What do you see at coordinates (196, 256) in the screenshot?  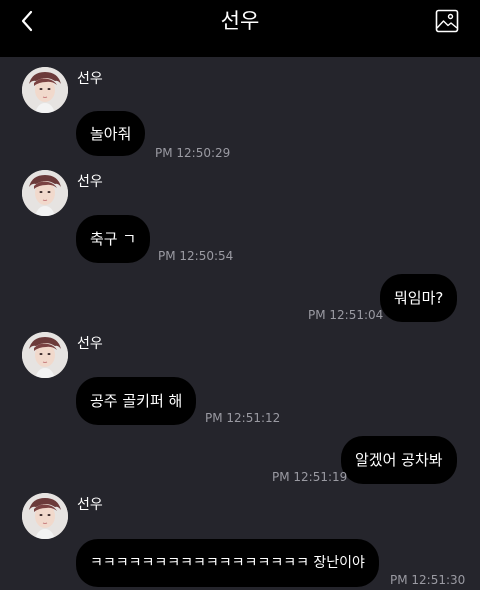 I see `message-timestamp: PM 12:50:54` at bounding box center [196, 256].